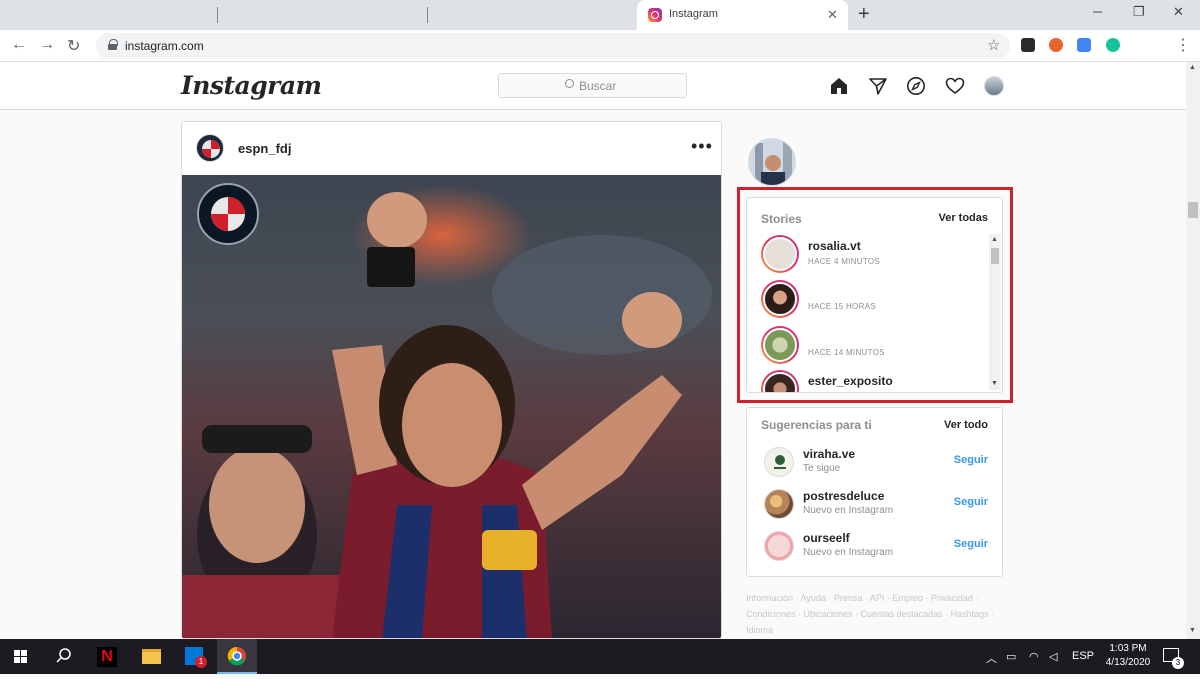  I want to click on story-item: HACE 14 MINUTOS, so click(867, 349).